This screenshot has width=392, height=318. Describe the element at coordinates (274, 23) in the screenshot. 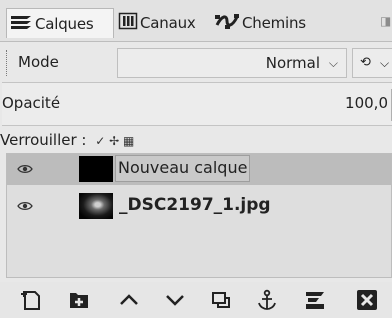

I see `tab-paths-label: Chemins` at that location.